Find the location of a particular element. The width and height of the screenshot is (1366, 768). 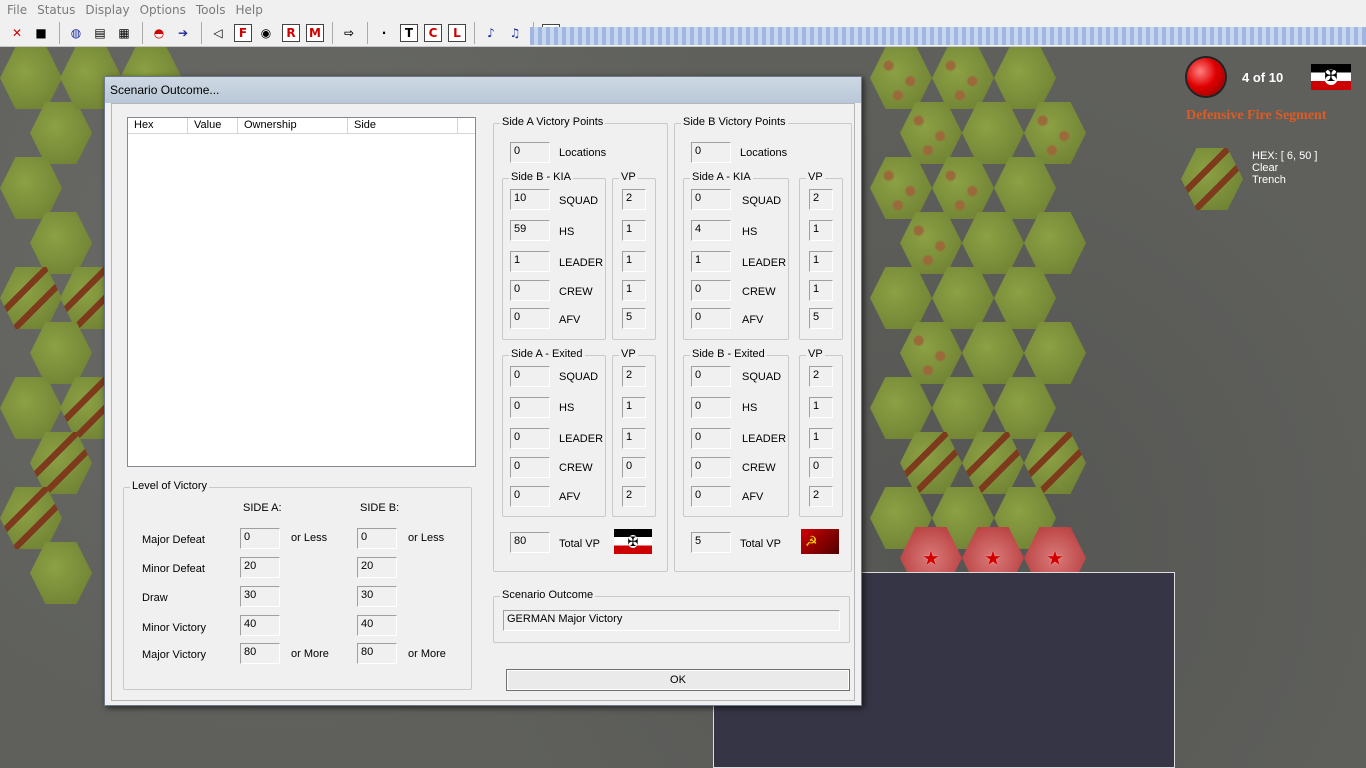

menu-status: Status is located at coordinates (56, 10).